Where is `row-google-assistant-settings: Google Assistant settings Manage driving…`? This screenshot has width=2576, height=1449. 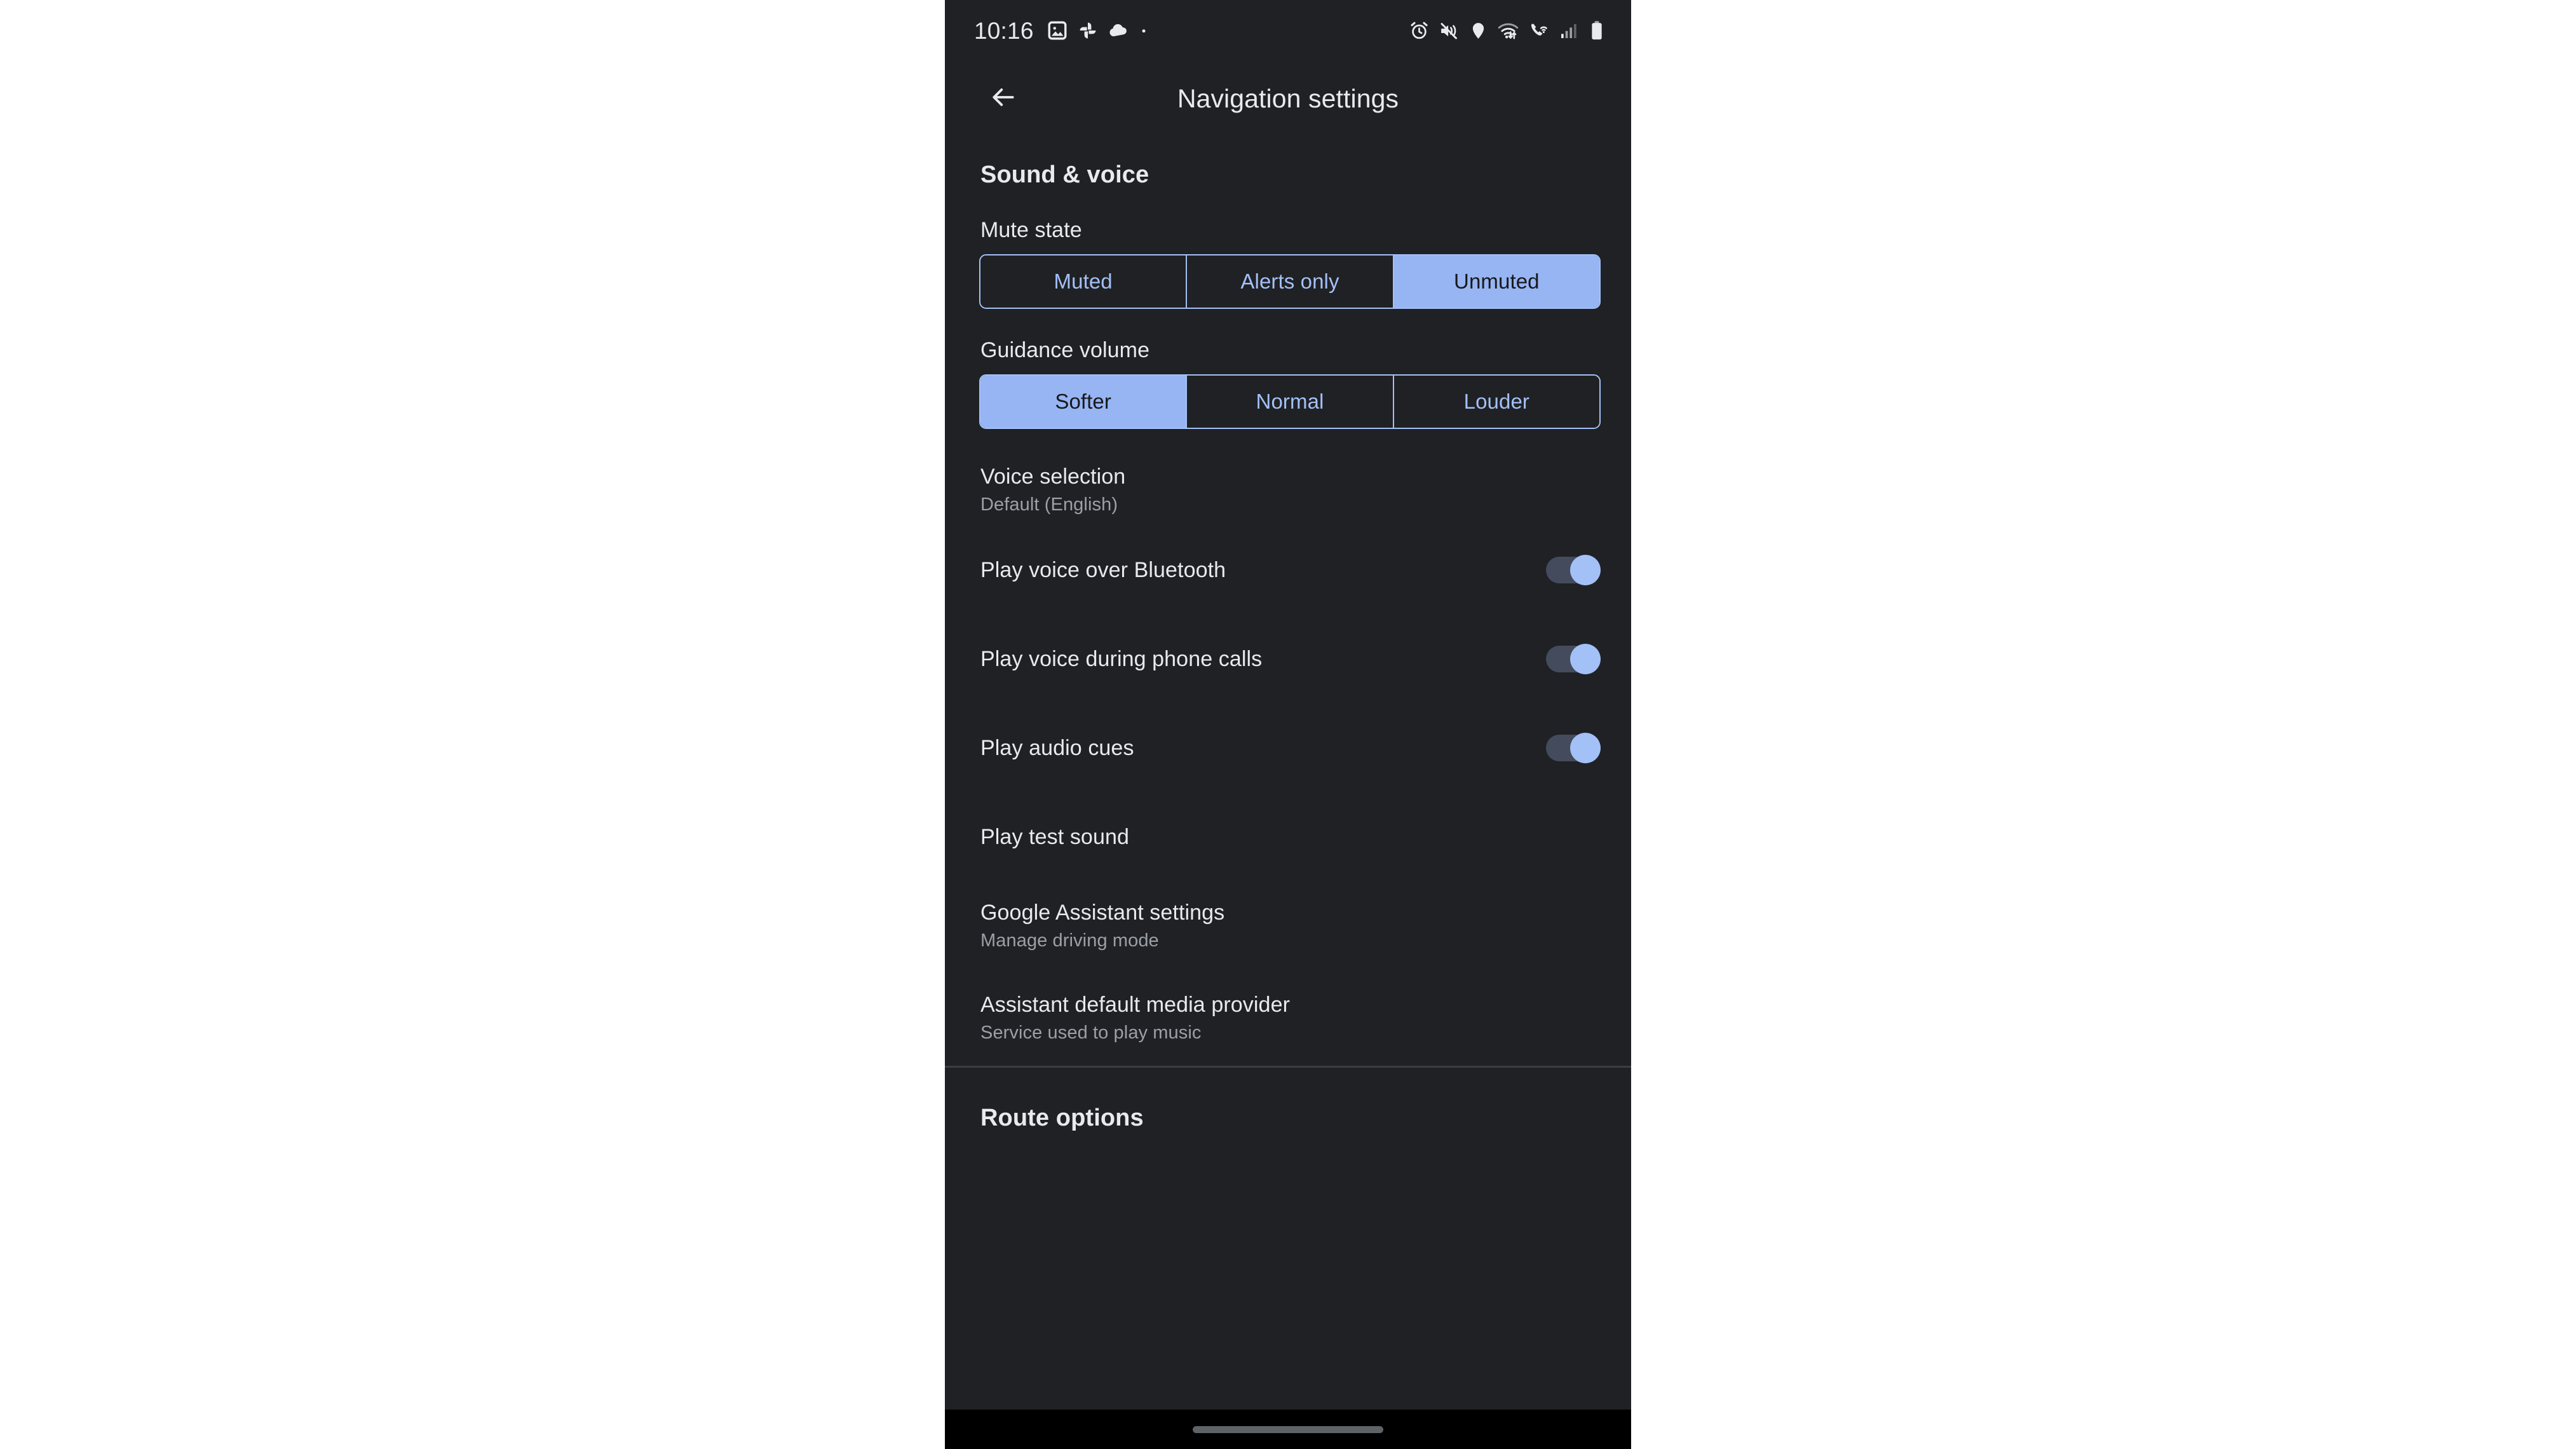 row-google-assistant-settings: Google Assistant settings Manage driving… is located at coordinates (1288, 926).